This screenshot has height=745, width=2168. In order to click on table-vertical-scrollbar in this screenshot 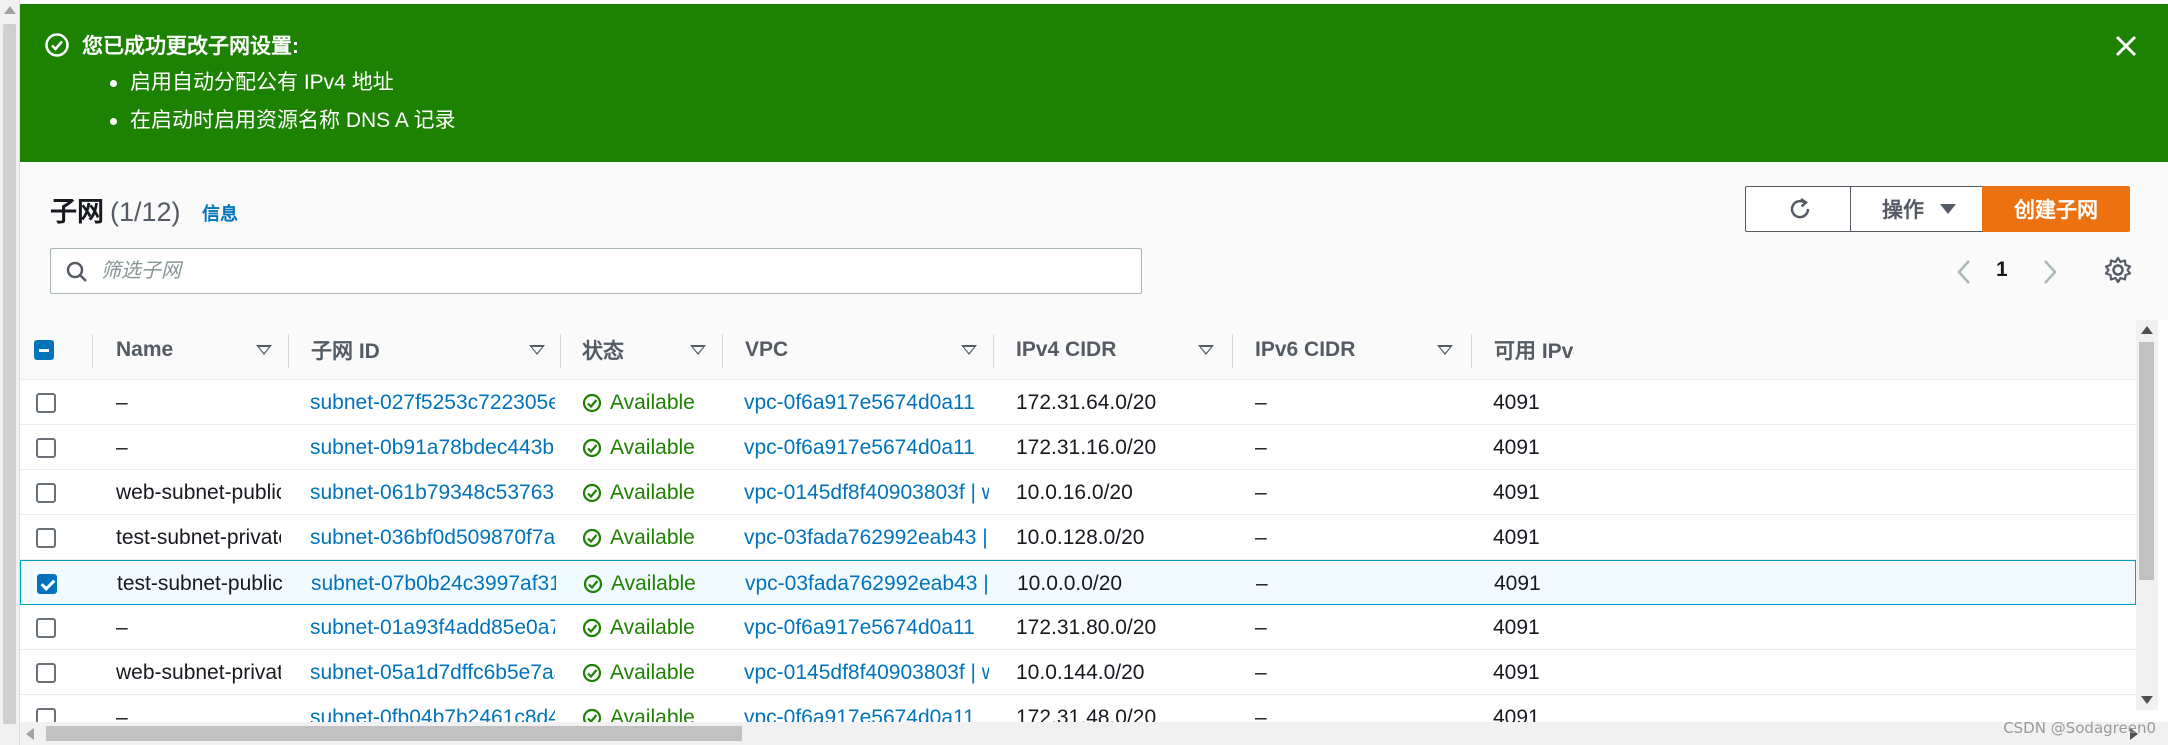, I will do `click(2147, 515)`.